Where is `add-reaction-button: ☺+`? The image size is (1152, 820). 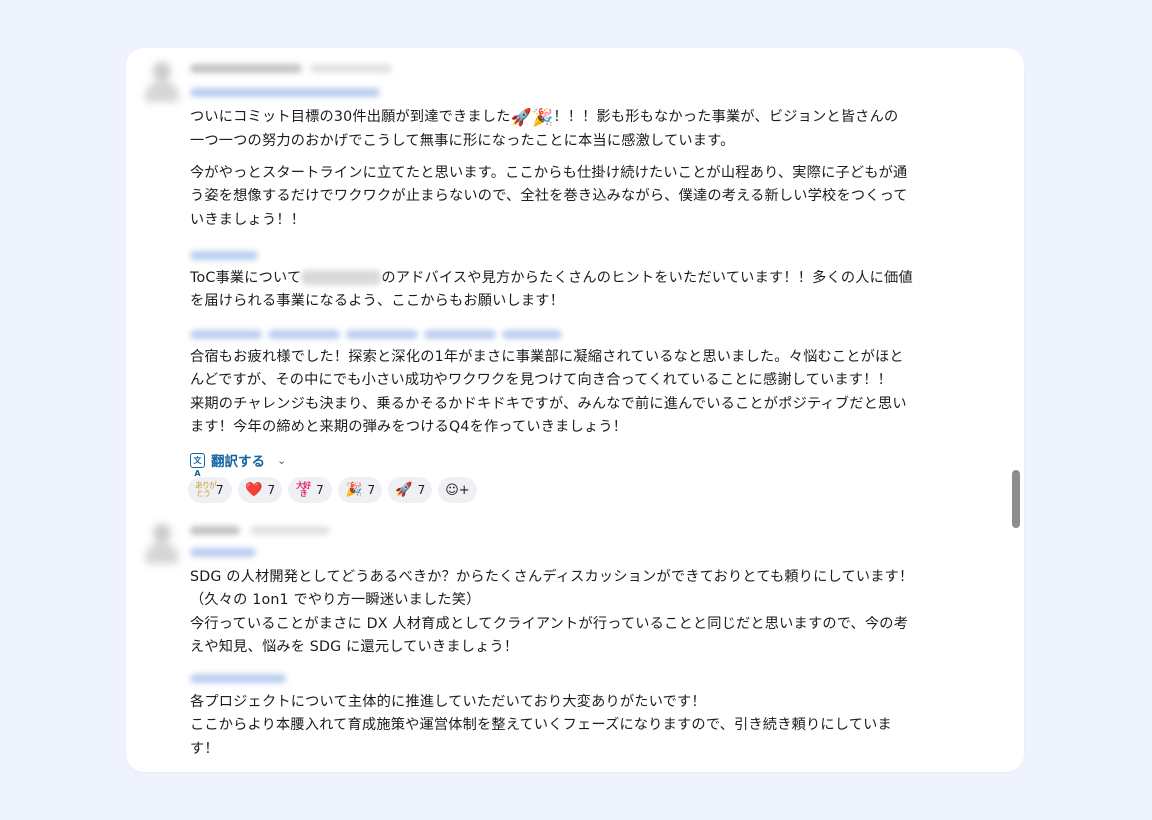 add-reaction-button: ☺+ is located at coordinates (457, 490).